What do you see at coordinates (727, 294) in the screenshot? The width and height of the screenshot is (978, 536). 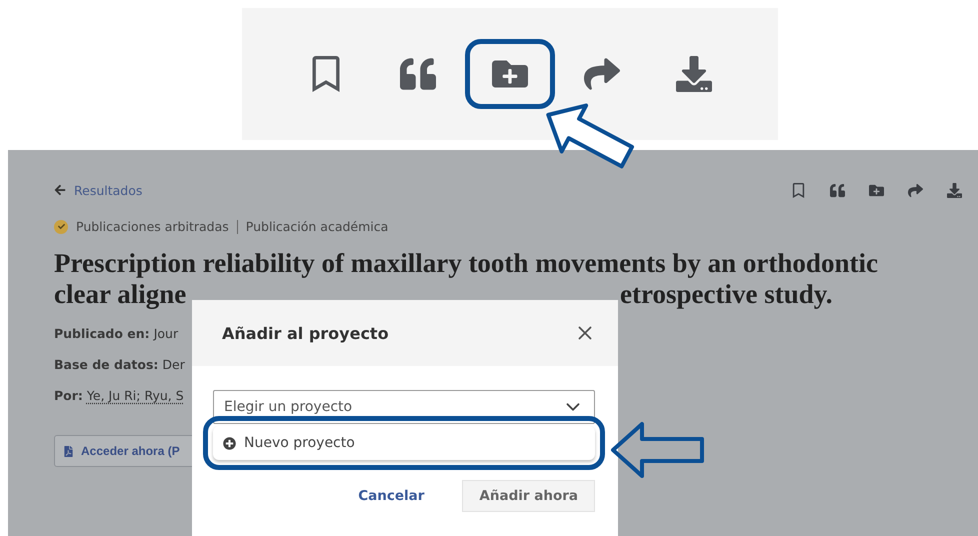 I see `article-title: etrospective study.` at bounding box center [727, 294].